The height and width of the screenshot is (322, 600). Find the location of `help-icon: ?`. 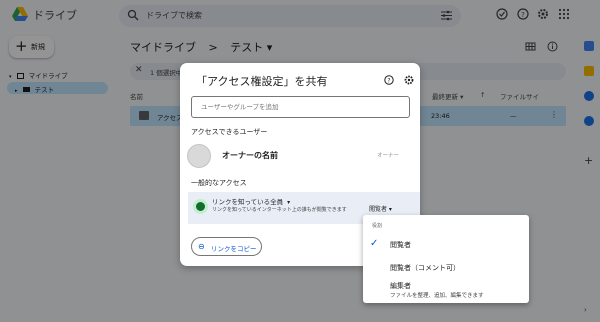

help-icon: ? is located at coordinates (389, 80).